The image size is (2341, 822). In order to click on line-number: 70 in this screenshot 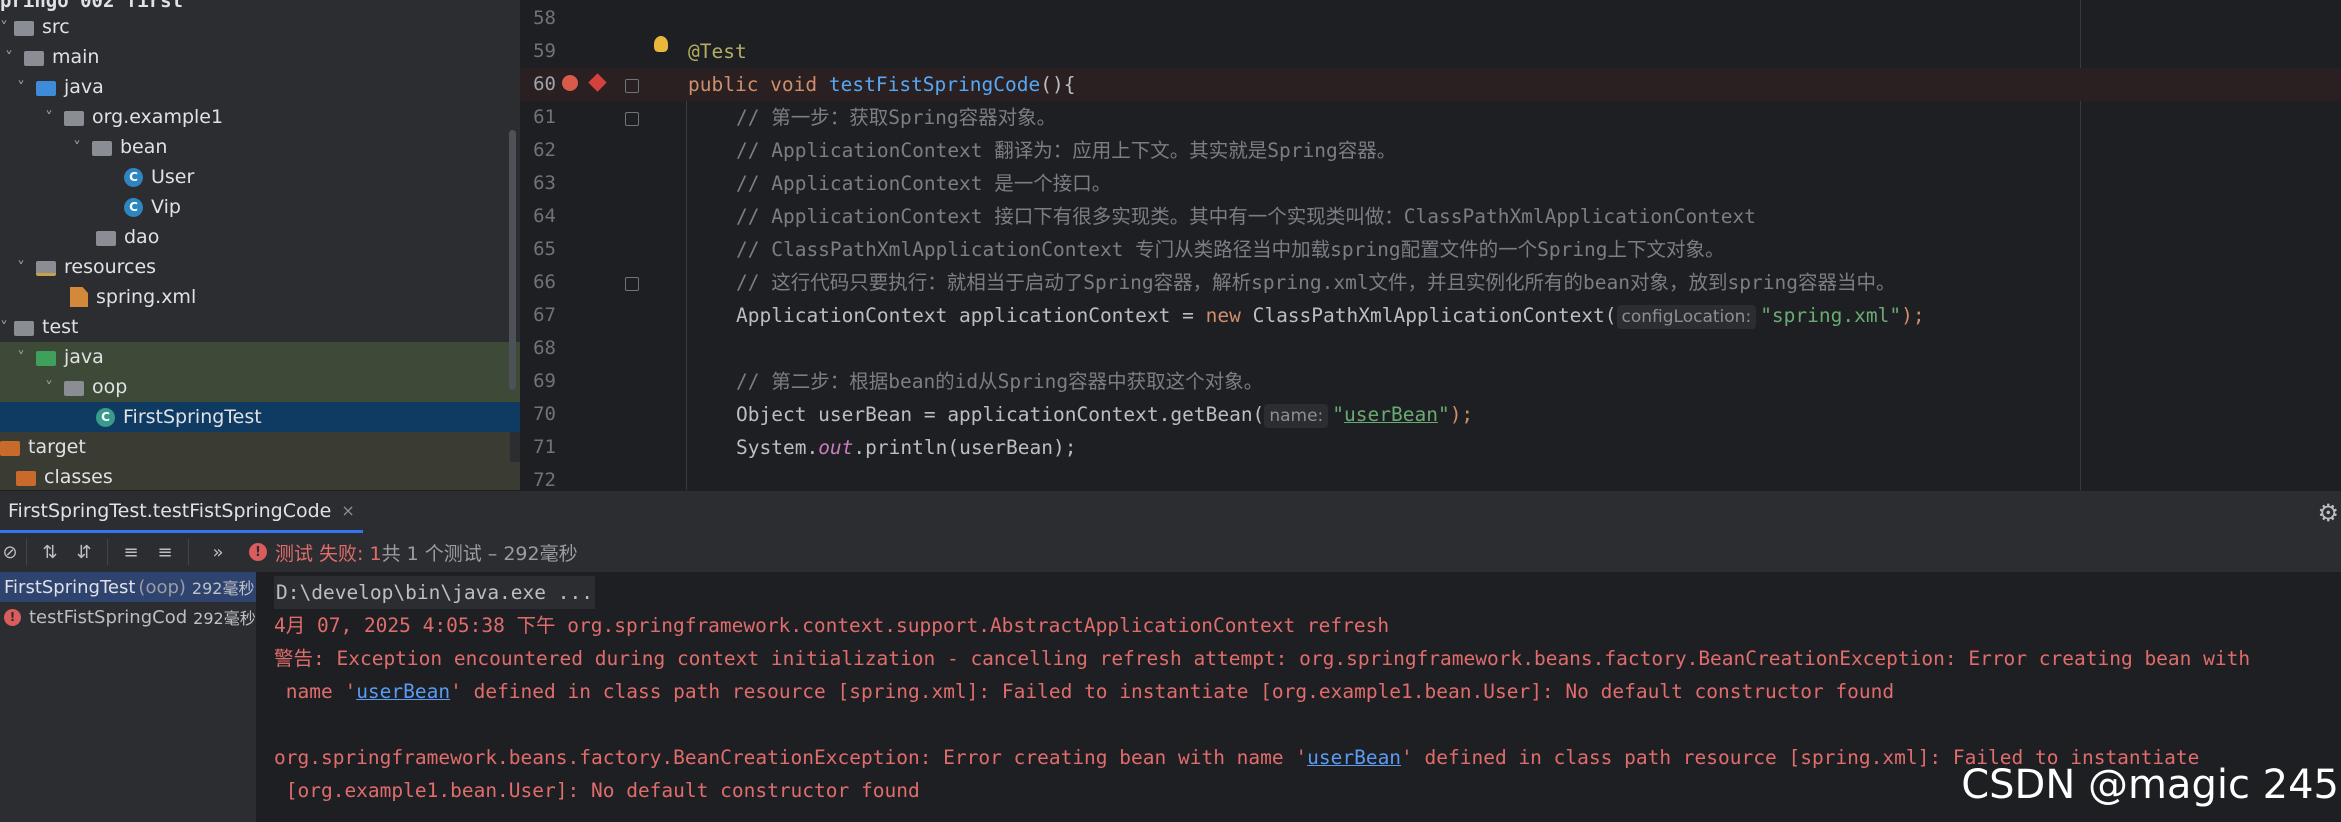, I will do `click(544, 414)`.